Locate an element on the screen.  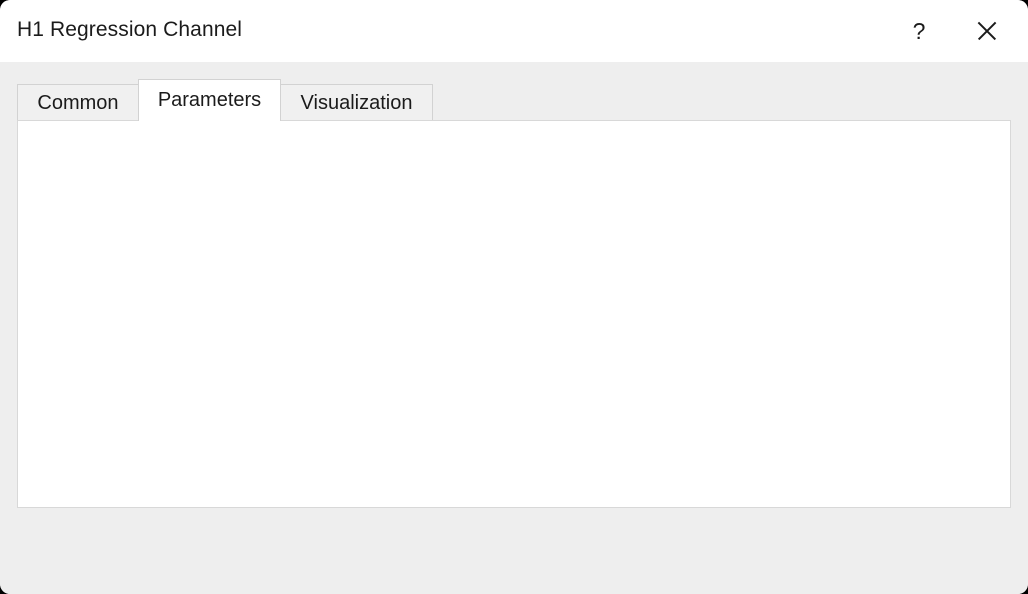
tab-common: Common is located at coordinates (78, 102).